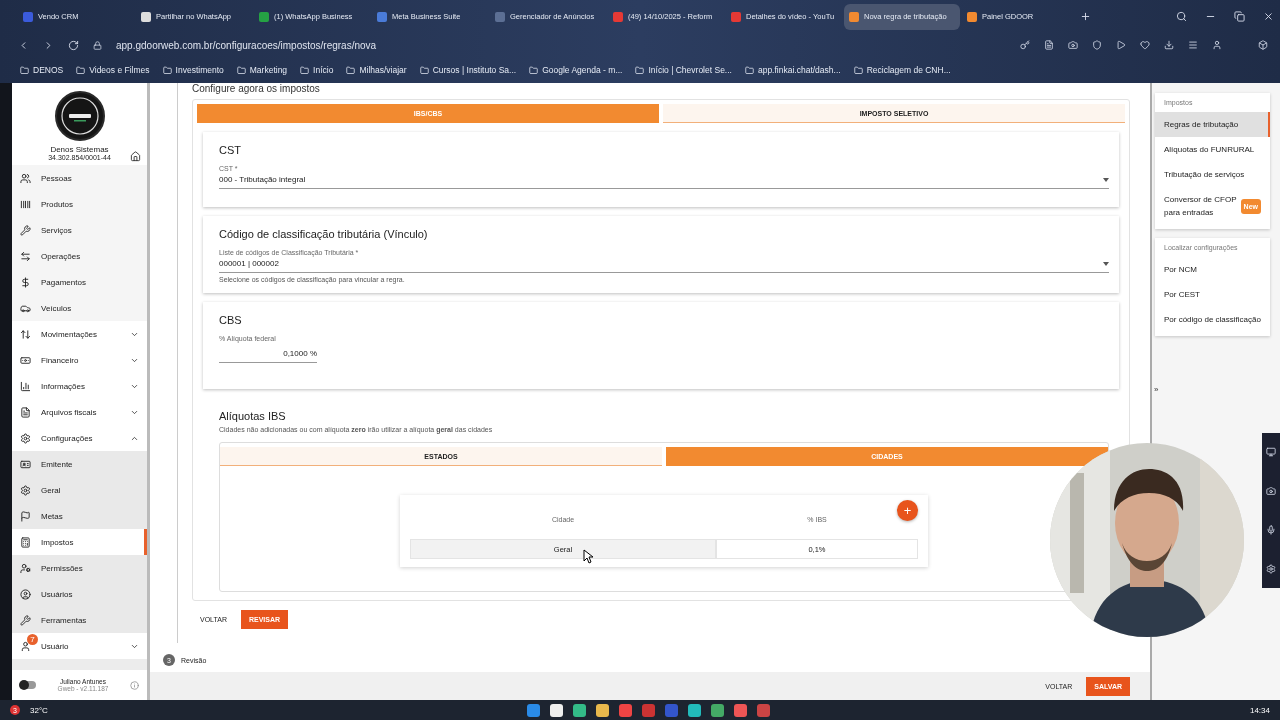 The width and height of the screenshot is (1280, 720). Describe the element at coordinates (79, 542) in the screenshot. I see `sidebar-item: Impostos` at that location.